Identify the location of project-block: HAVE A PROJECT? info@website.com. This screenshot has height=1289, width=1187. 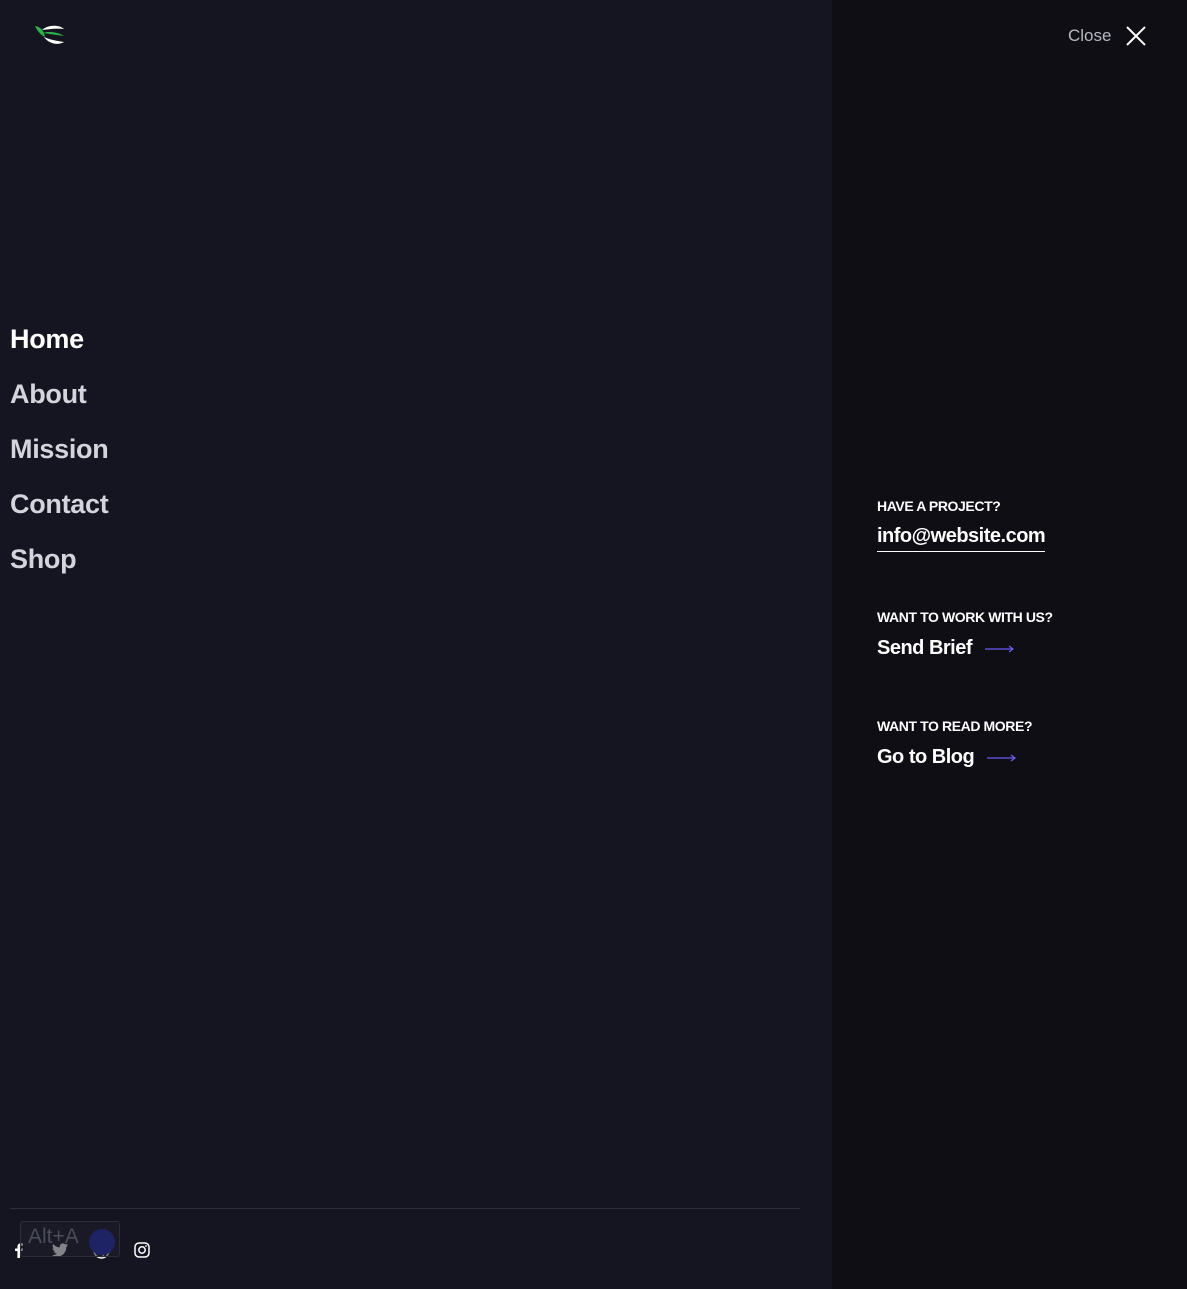
(961, 525).